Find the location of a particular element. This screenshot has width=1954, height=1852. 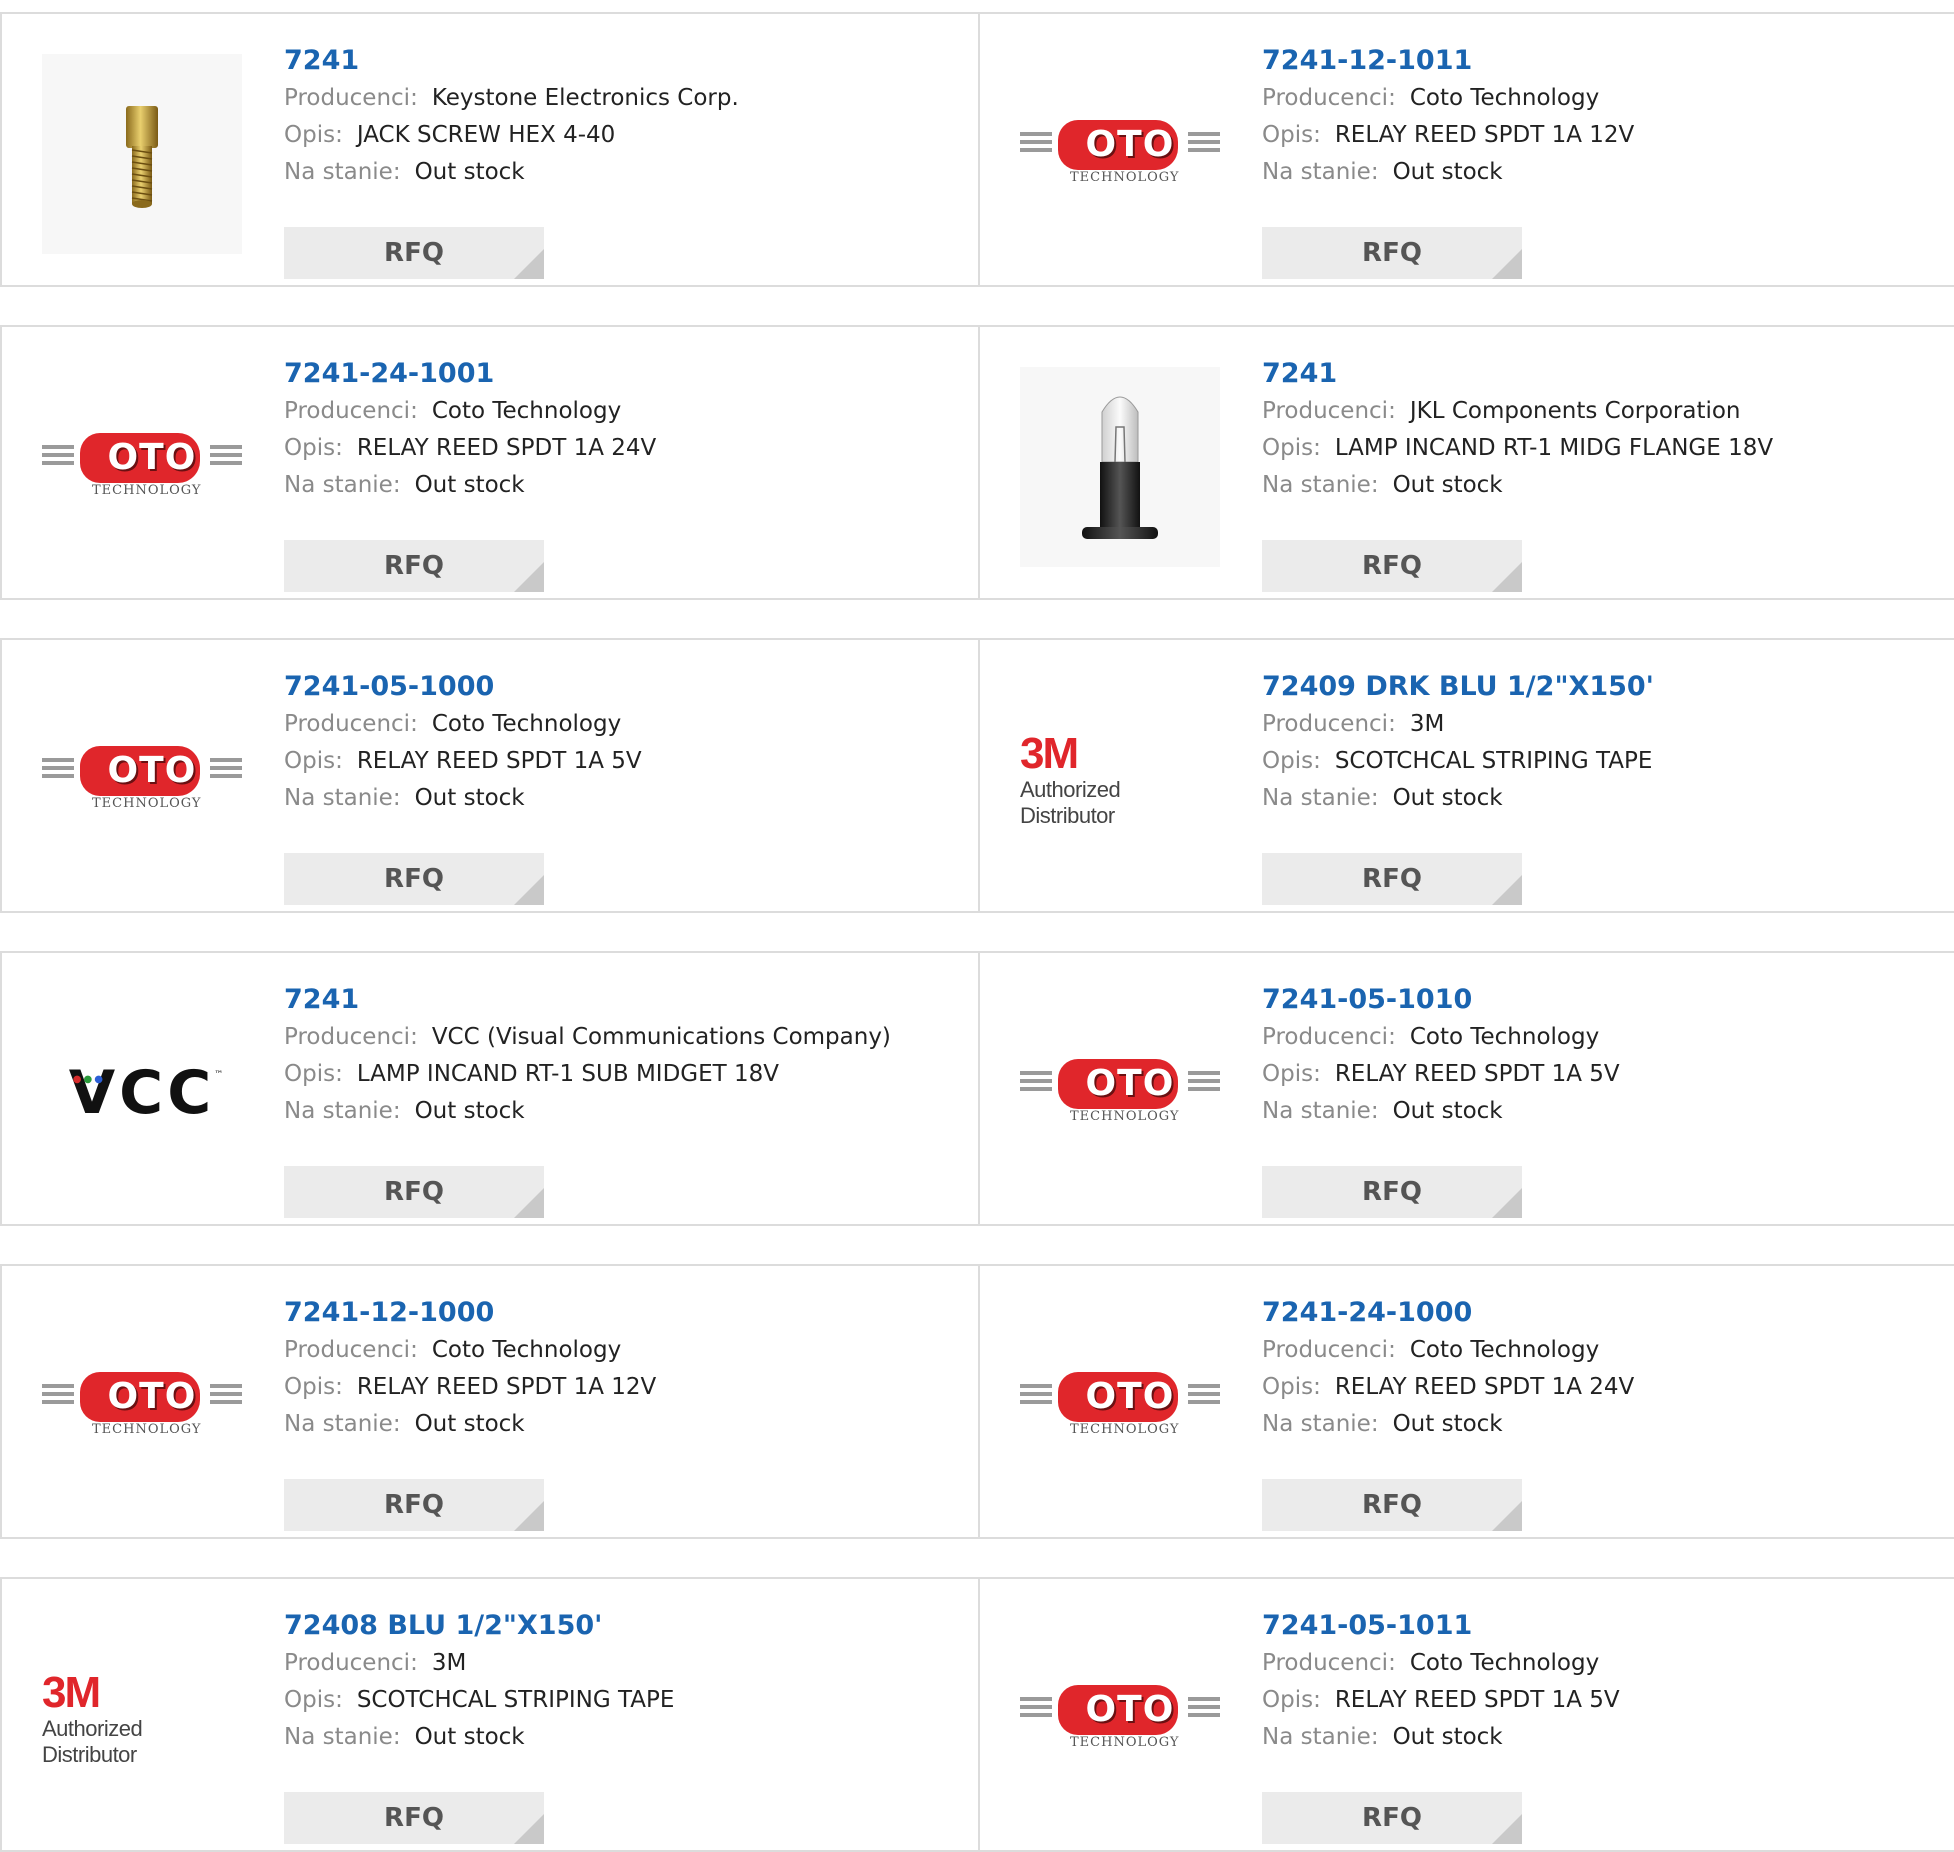

part-number-link: 7241-12-1011 is located at coordinates (1448, 61).